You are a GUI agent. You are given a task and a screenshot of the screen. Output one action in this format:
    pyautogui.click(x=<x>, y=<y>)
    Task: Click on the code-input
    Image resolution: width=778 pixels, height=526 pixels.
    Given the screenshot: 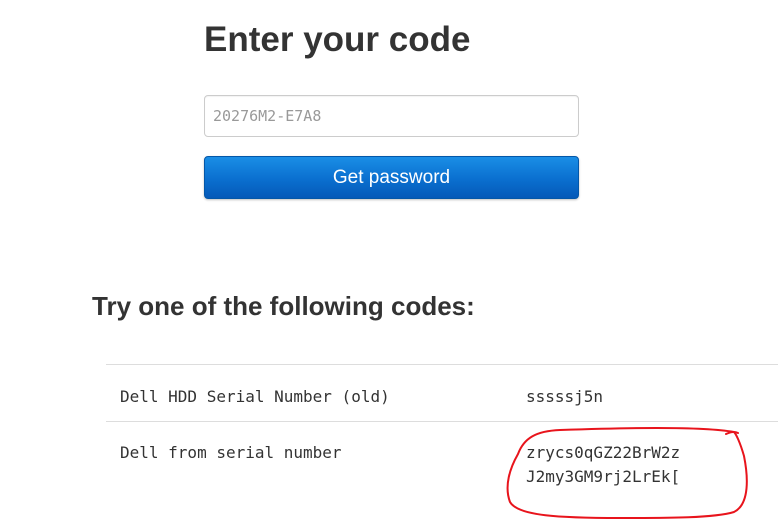 What is the action you would take?
    pyautogui.click(x=391, y=116)
    